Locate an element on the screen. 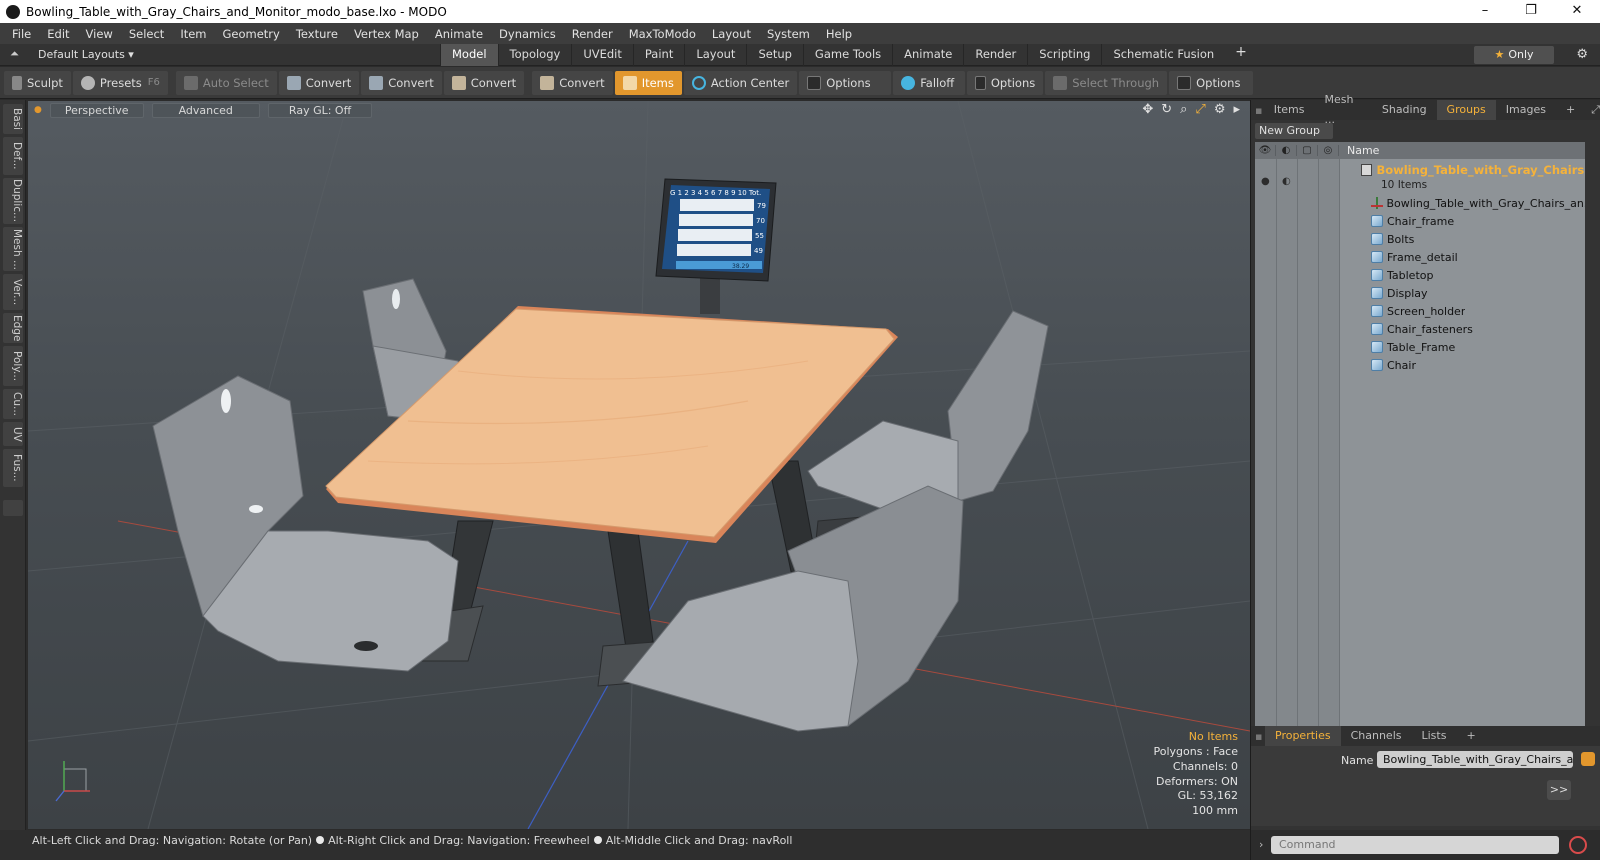 The image size is (1600, 860). tree-item-table-frame: Table_Frame is located at coordinates (1420, 347).